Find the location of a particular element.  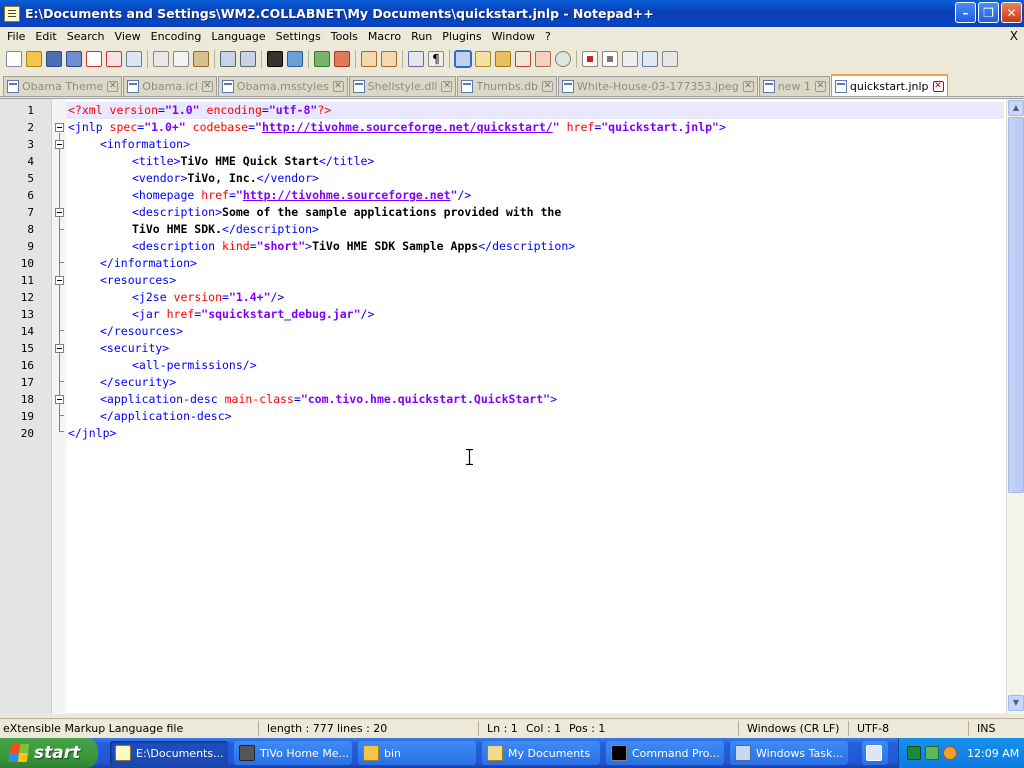

close-document-button: X is located at coordinates (1014, 36).